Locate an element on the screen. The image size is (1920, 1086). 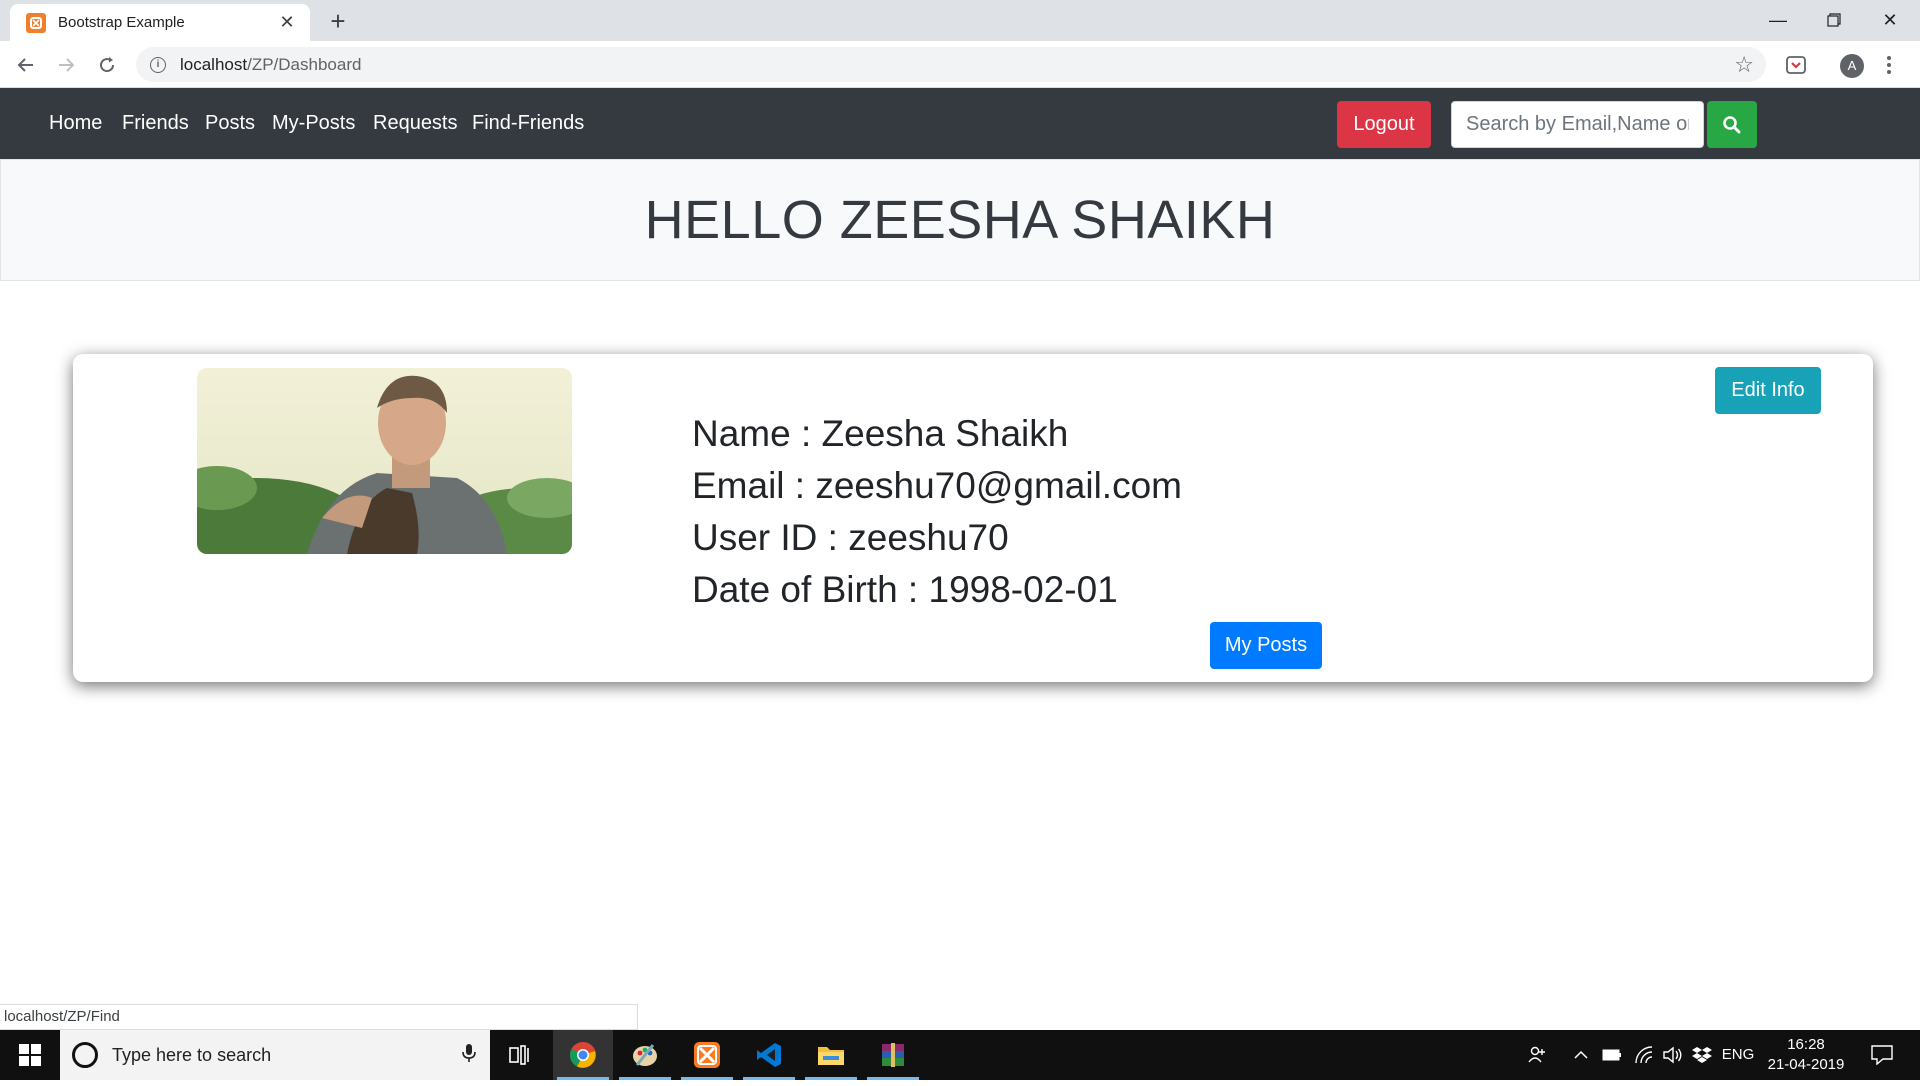
link-status-bar: localhost/ZP/Find is located at coordinates (319, 1017).